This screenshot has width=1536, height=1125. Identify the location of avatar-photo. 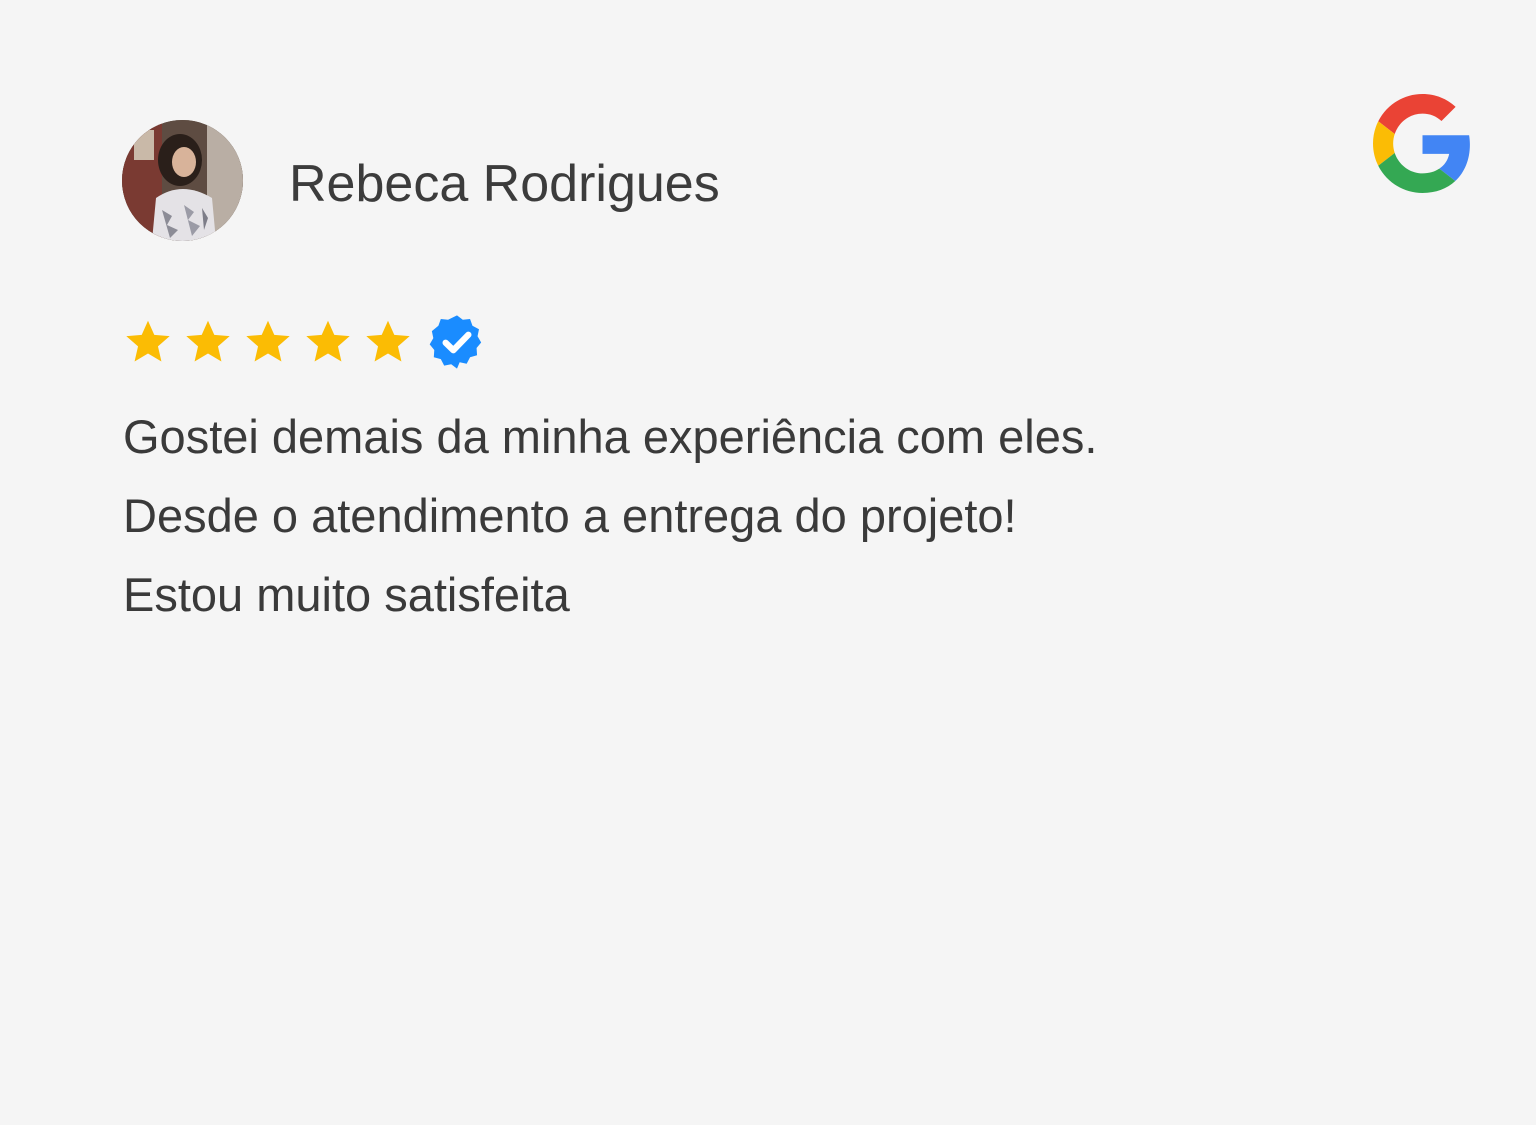
(182, 180).